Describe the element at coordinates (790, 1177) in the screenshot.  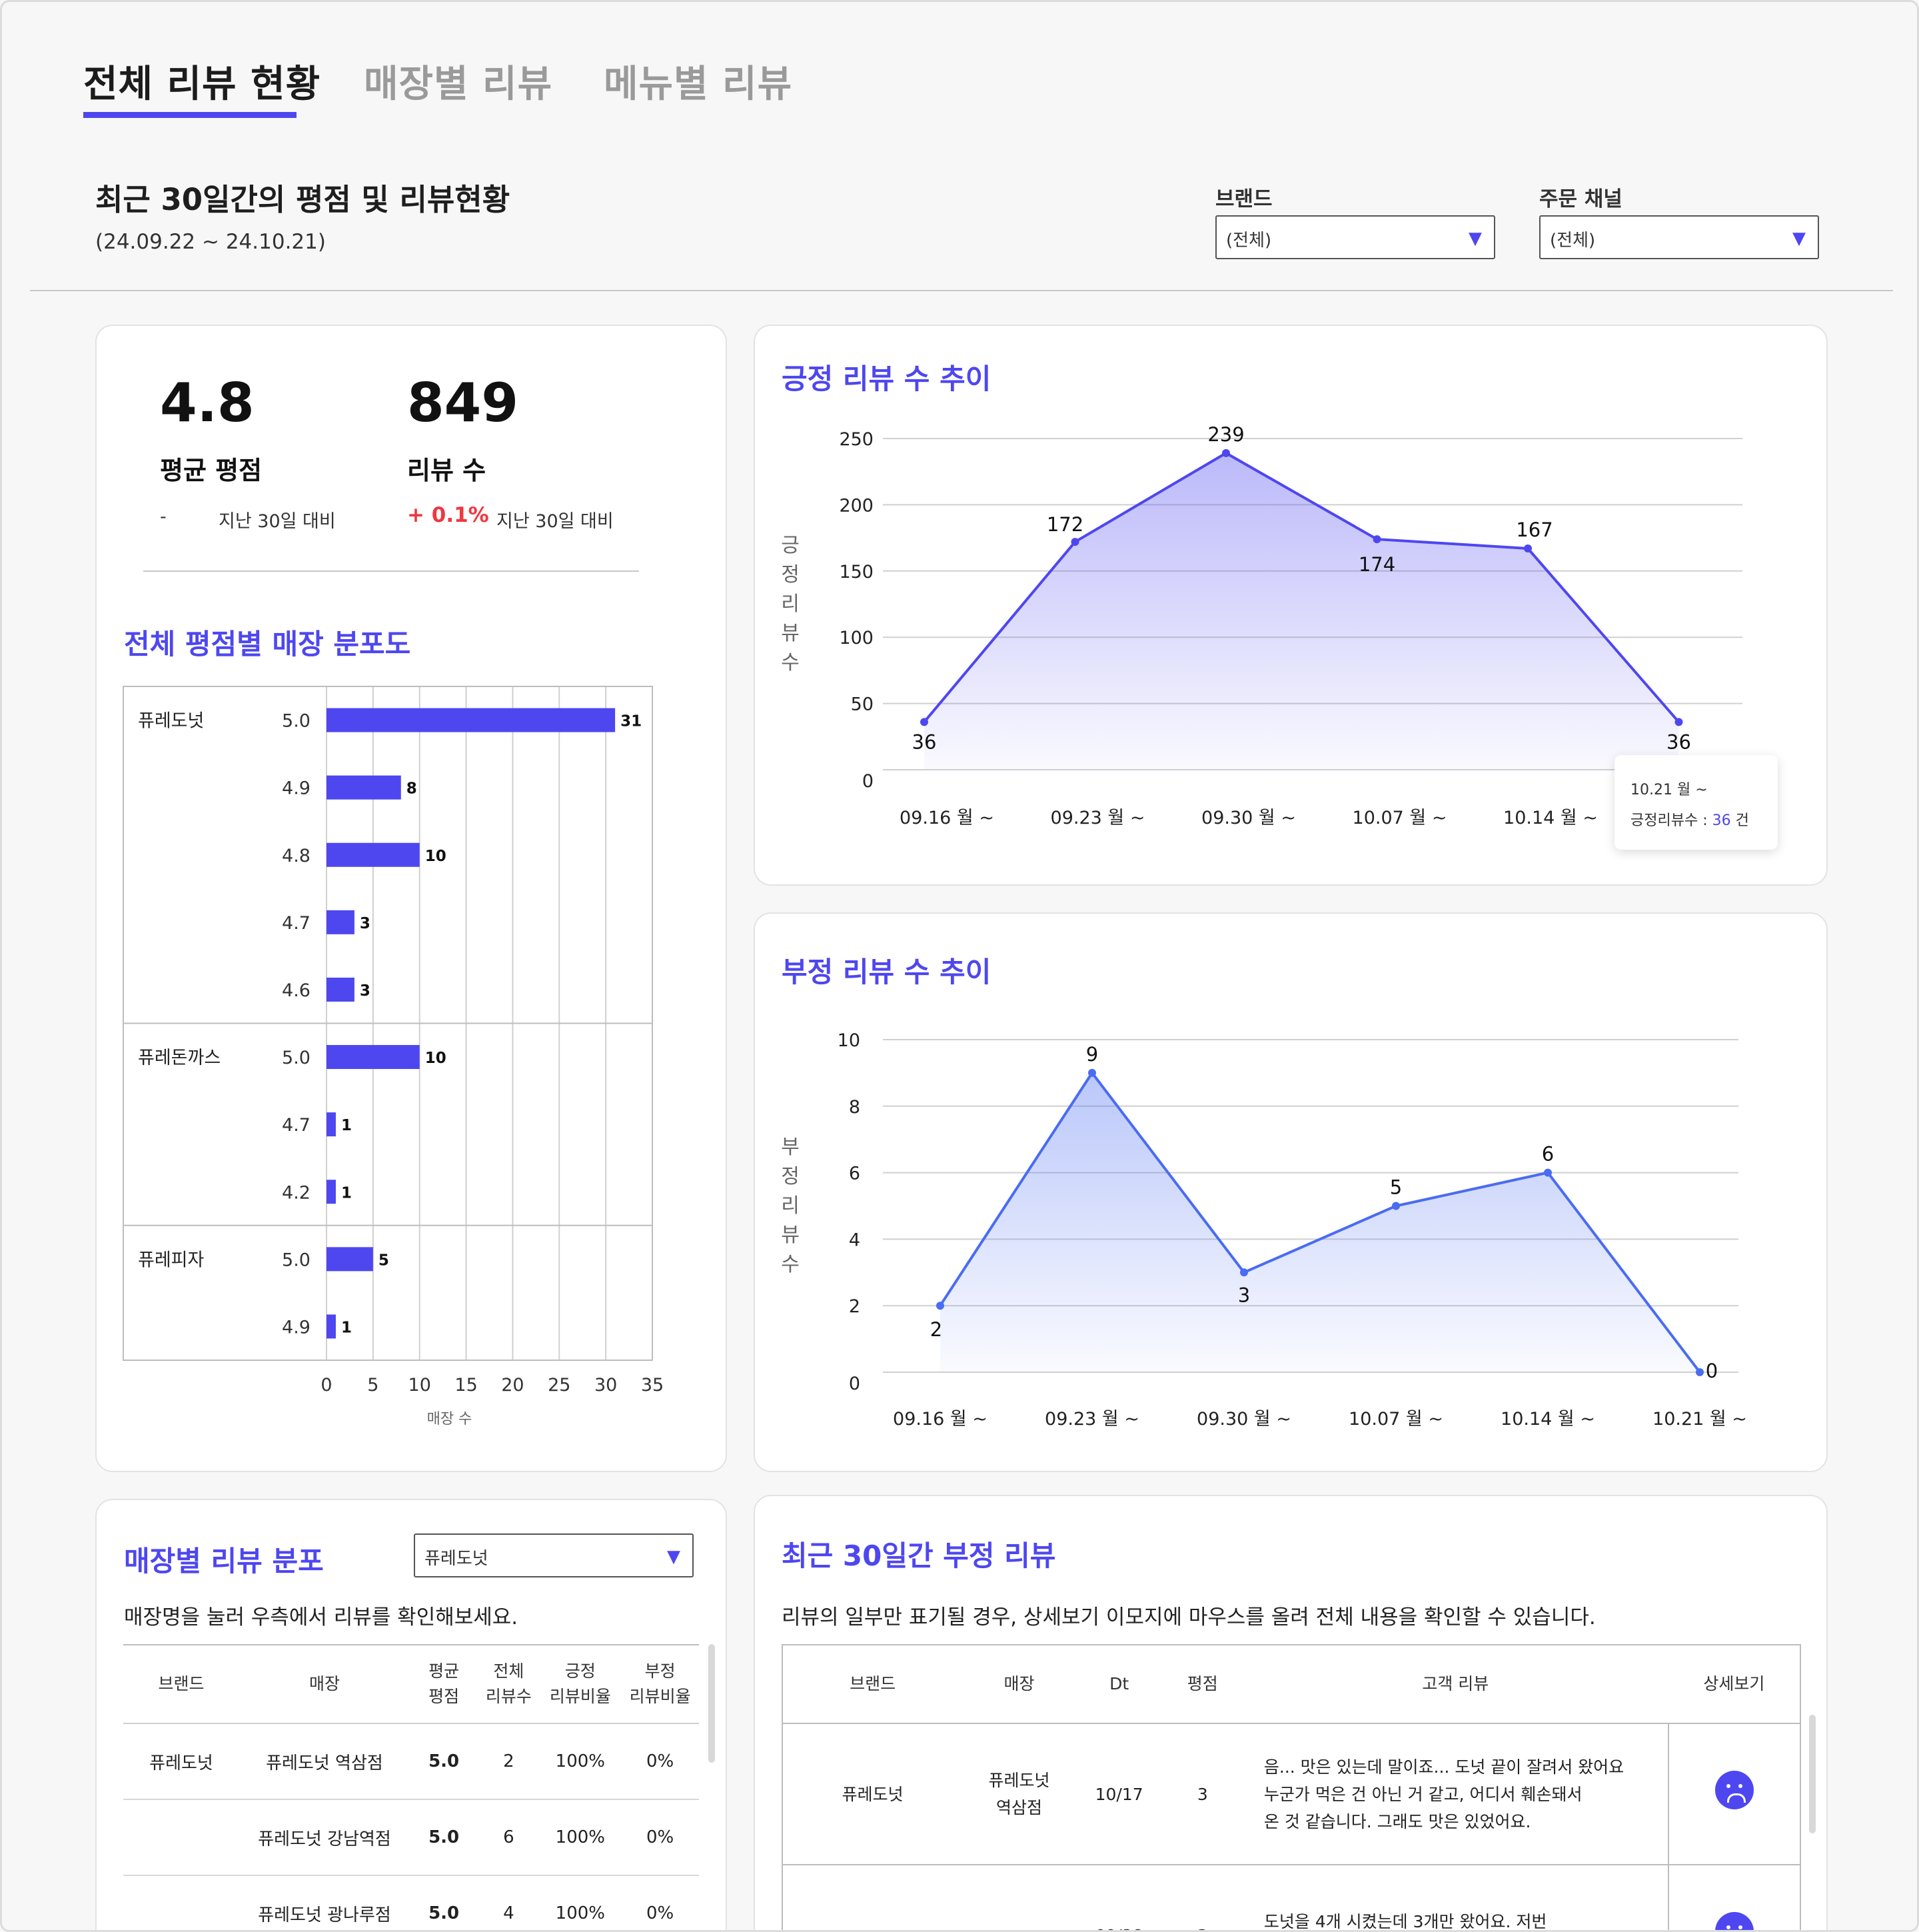
I see `y-axis-title-char: 정` at that location.